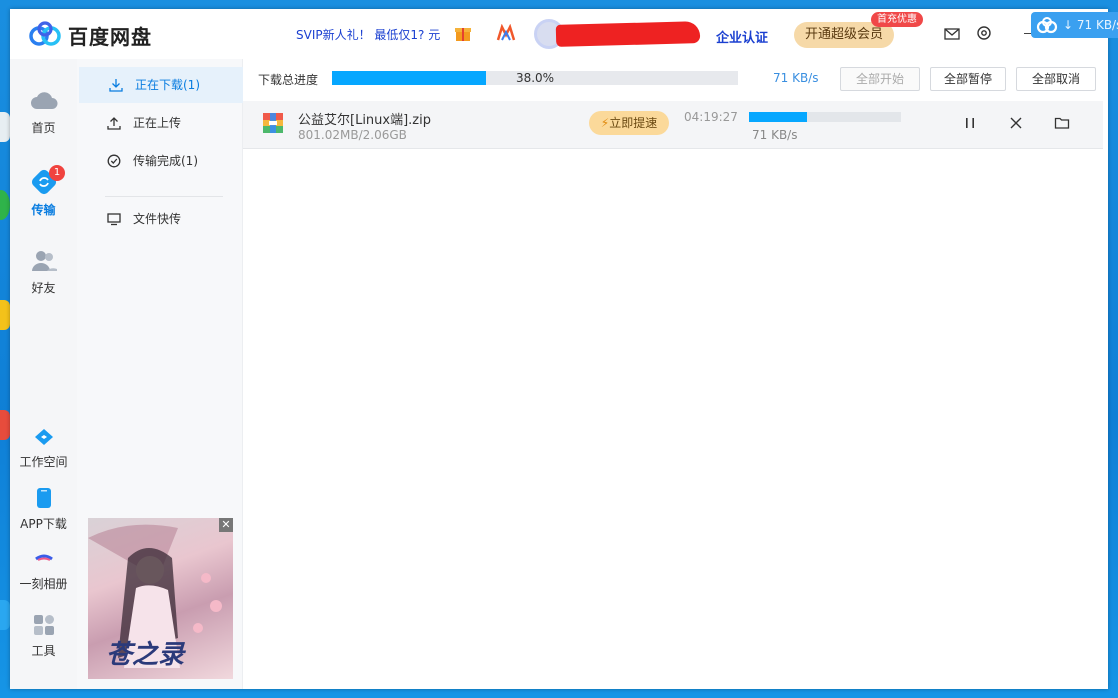 The height and width of the screenshot is (698, 1118). What do you see at coordinates (45, 33) in the screenshot?
I see `baidu-netdisk-logo-icon` at bounding box center [45, 33].